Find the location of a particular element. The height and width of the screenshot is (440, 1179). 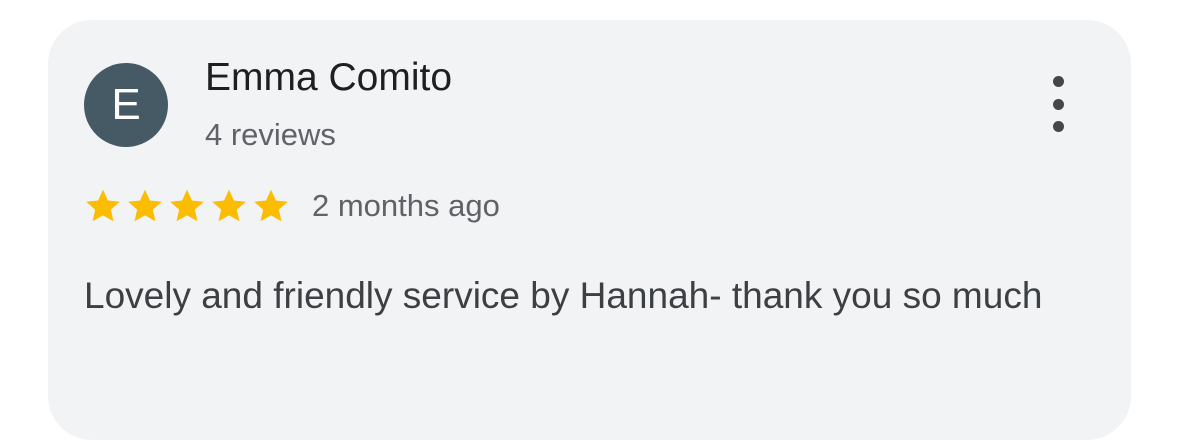

avatar-initial: E is located at coordinates (126, 104).